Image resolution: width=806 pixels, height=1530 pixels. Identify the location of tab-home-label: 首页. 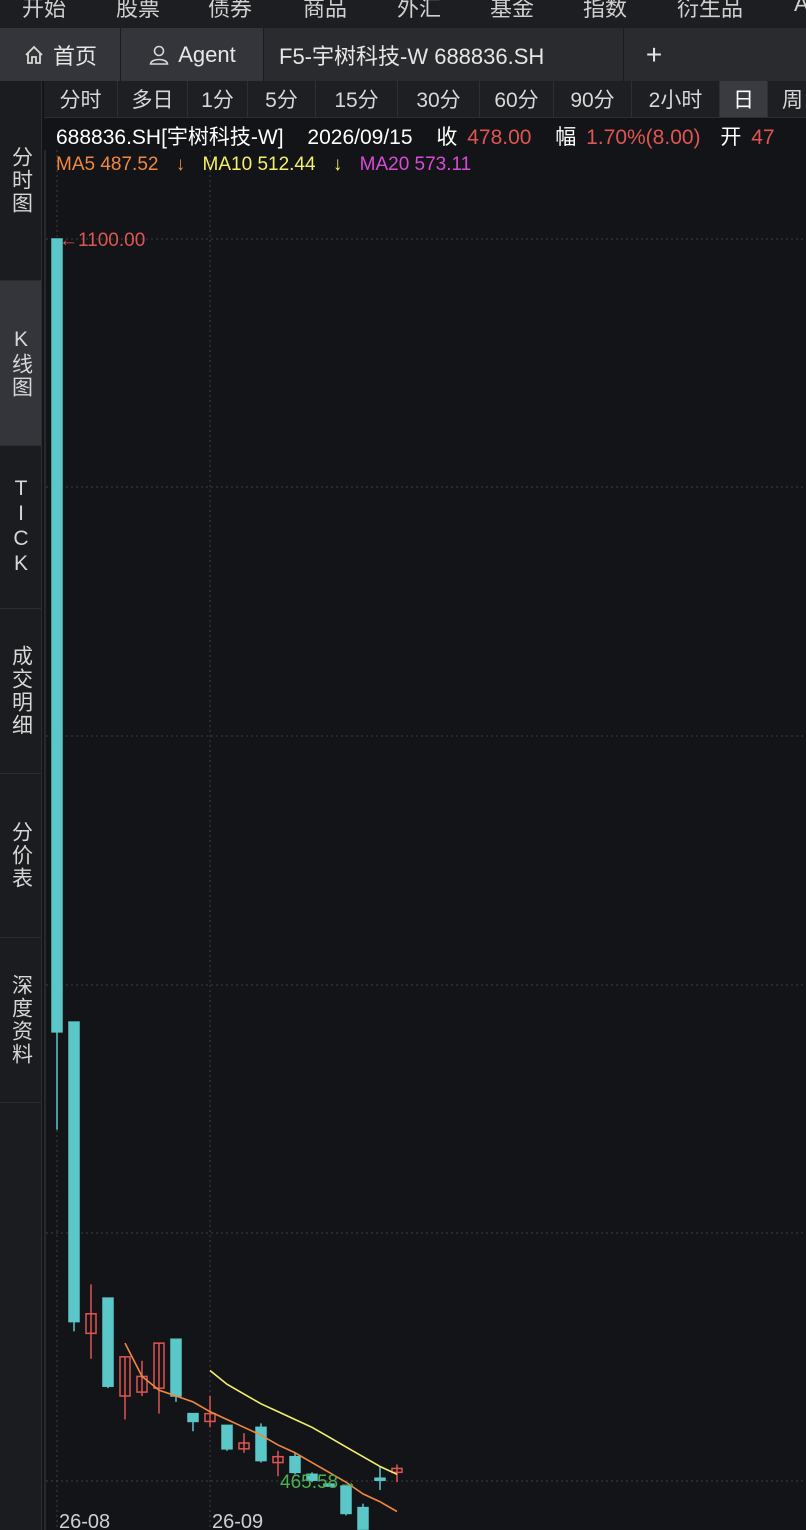
(74, 56).